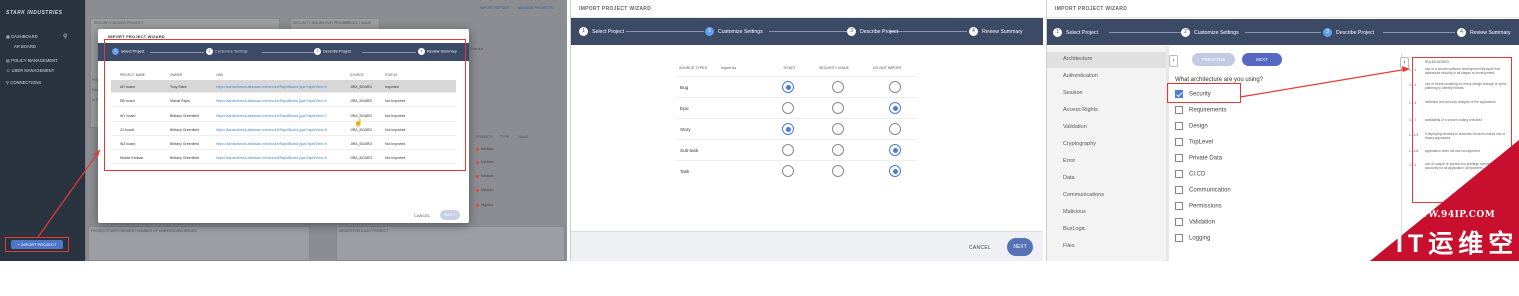 Image resolution: width=1519 pixels, height=296 pixels. What do you see at coordinates (1195, 222) in the screenshot?
I see `option-checkbox: Validation` at bounding box center [1195, 222].